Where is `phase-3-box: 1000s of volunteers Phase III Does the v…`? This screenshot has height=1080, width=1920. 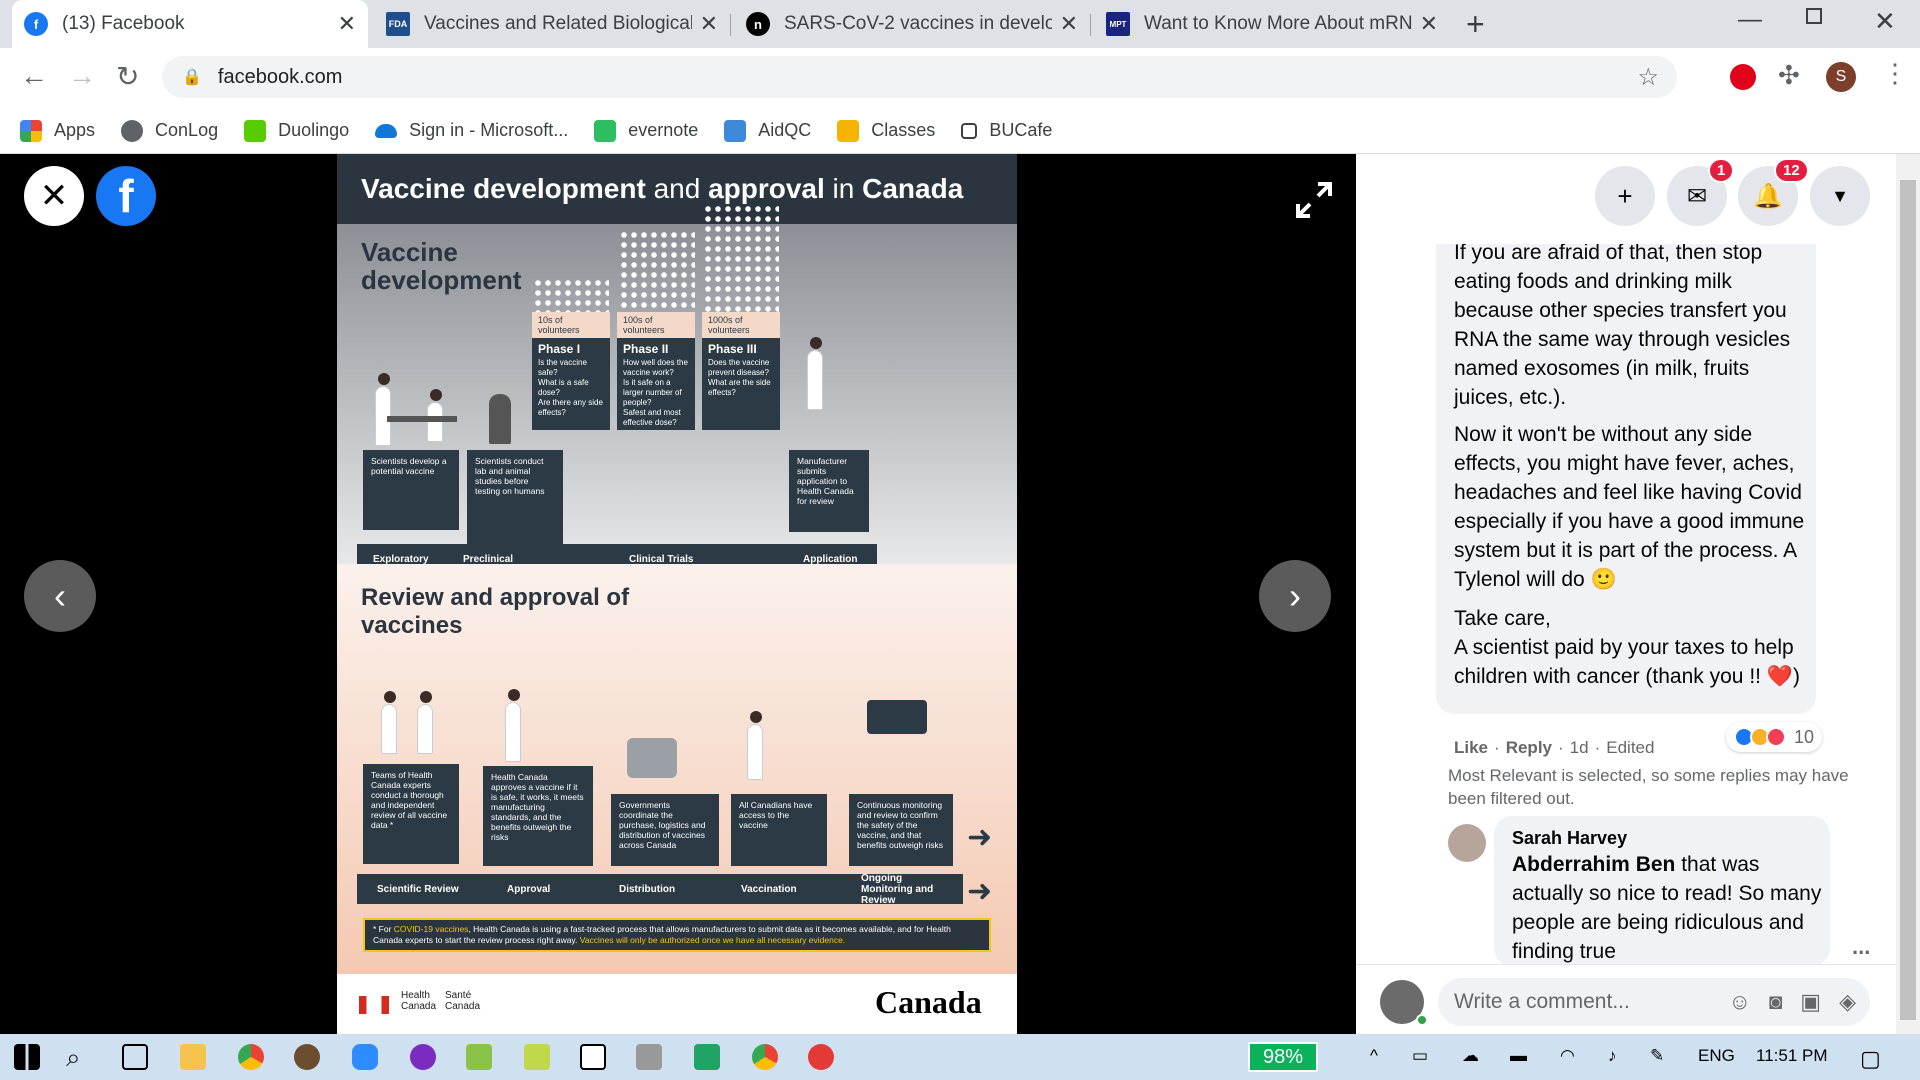
phase-3-box: 1000s of volunteers Phase III Does the v… is located at coordinates (741, 371).